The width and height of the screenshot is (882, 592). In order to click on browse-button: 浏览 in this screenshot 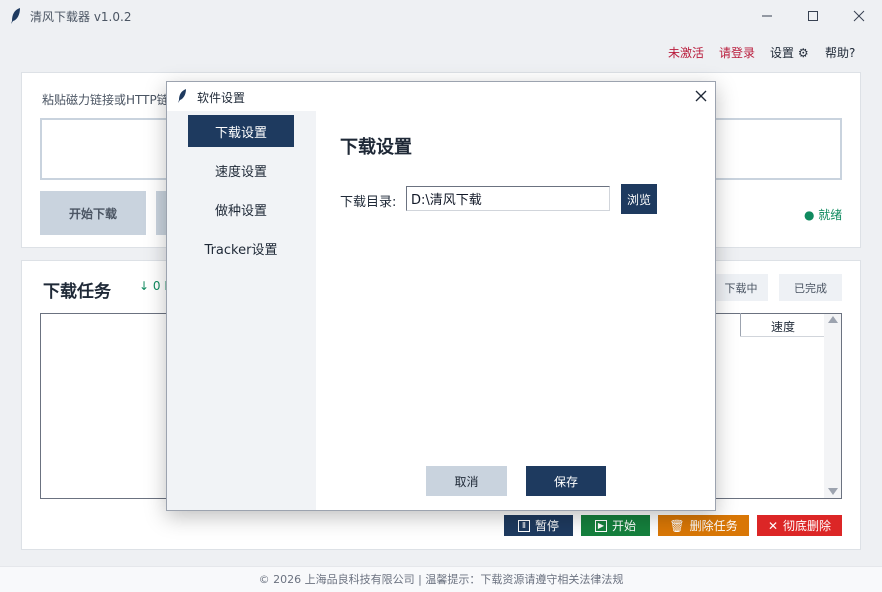, I will do `click(639, 199)`.